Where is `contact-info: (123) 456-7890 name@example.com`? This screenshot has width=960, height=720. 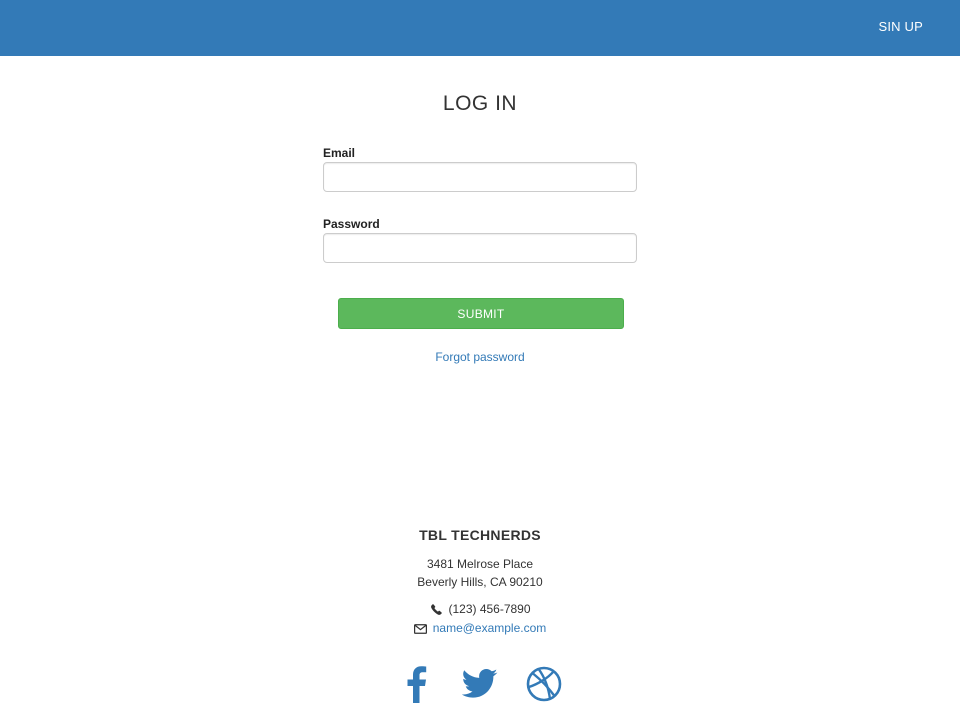 contact-info: (123) 456-7890 name@example.com is located at coordinates (480, 619).